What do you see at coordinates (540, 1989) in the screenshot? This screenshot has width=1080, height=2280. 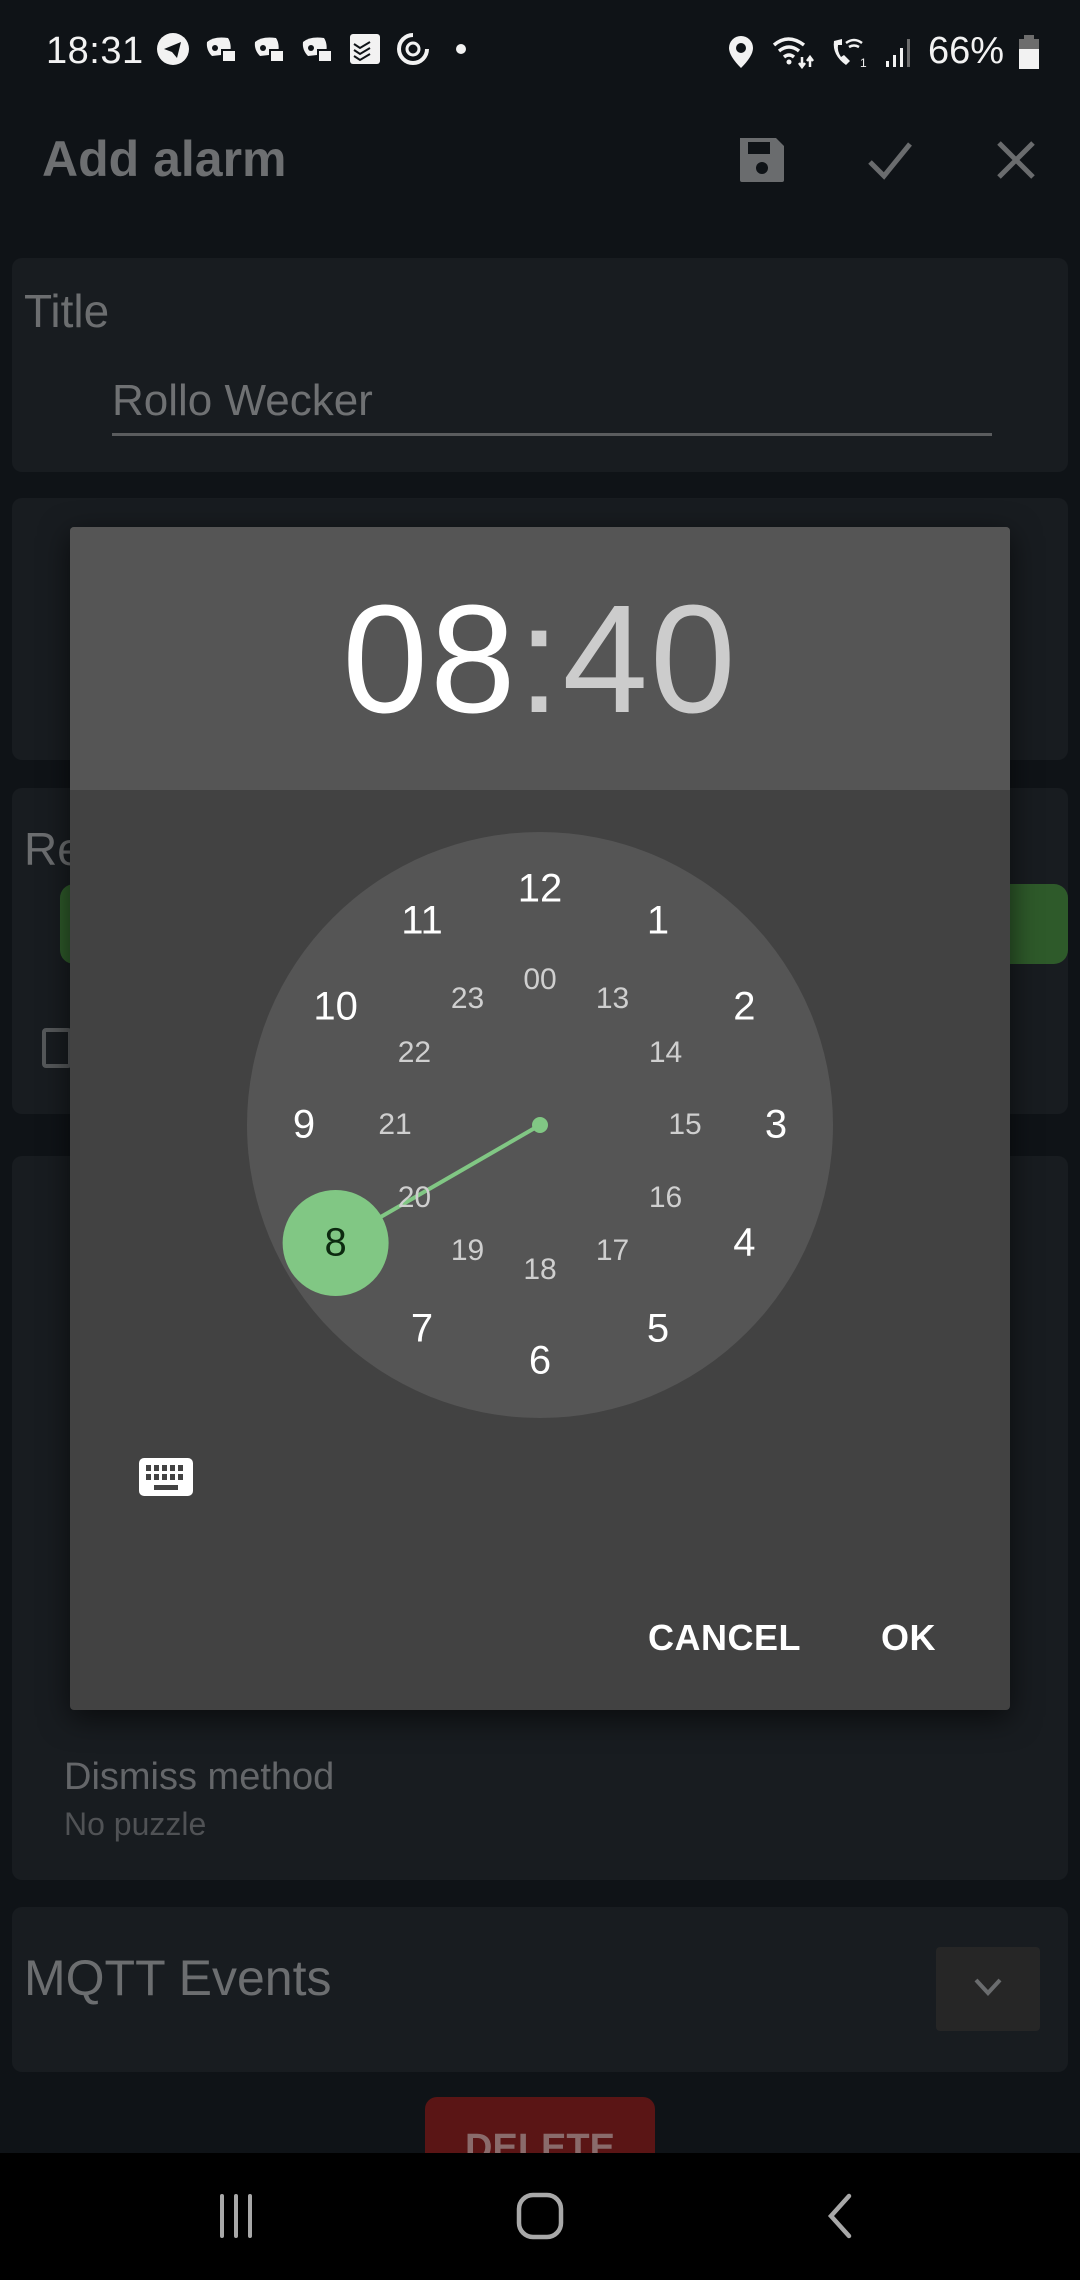 I see `mqtt-card: MQTT Events` at bounding box center [540, 1989].